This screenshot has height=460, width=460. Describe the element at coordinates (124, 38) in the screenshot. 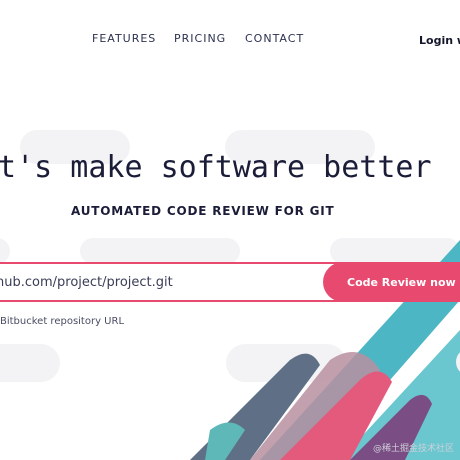

I see `nav-features-link: FEATURES` at that location.